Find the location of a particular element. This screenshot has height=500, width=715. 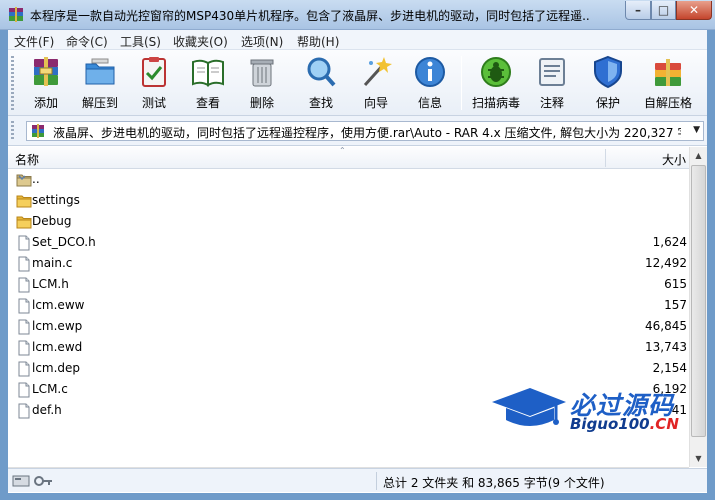

magnifier-icon is located at coordinates (321, 72).